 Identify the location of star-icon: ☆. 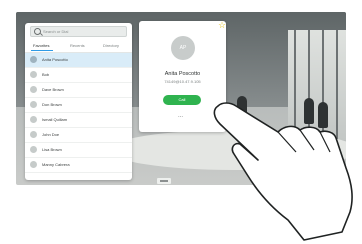
(222, 25).